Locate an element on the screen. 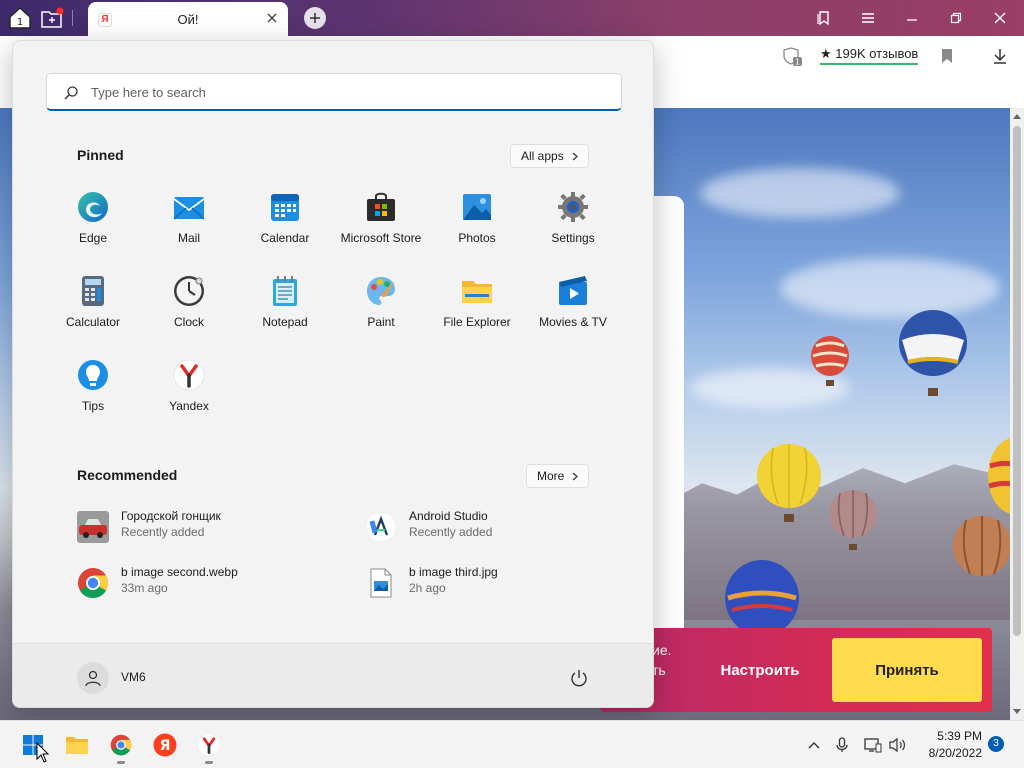 The width and height of the screenshot is (1024, 768). minimize-icon is located at coordinates (912, 20).